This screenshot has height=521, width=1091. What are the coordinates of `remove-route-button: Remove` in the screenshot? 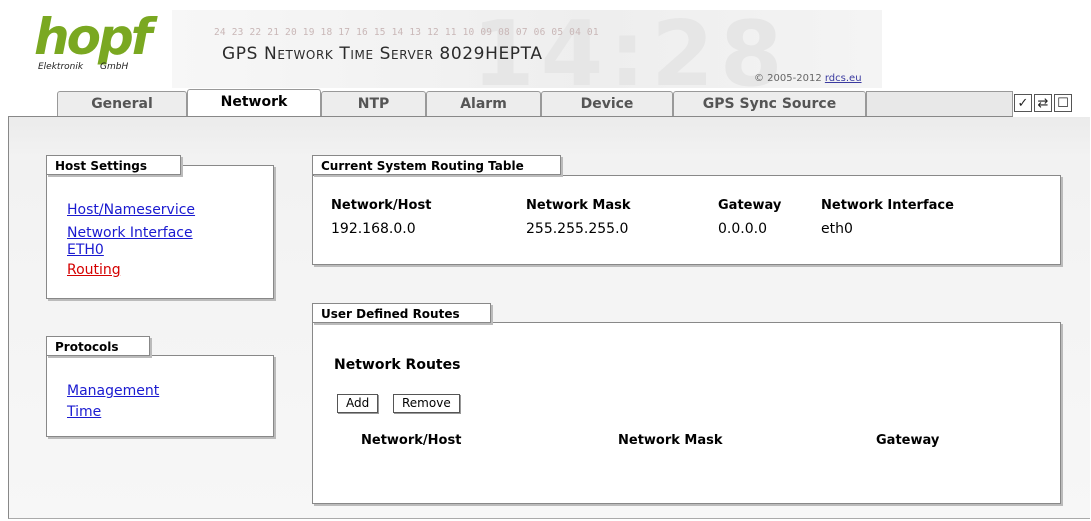 It's located at (426, 403).